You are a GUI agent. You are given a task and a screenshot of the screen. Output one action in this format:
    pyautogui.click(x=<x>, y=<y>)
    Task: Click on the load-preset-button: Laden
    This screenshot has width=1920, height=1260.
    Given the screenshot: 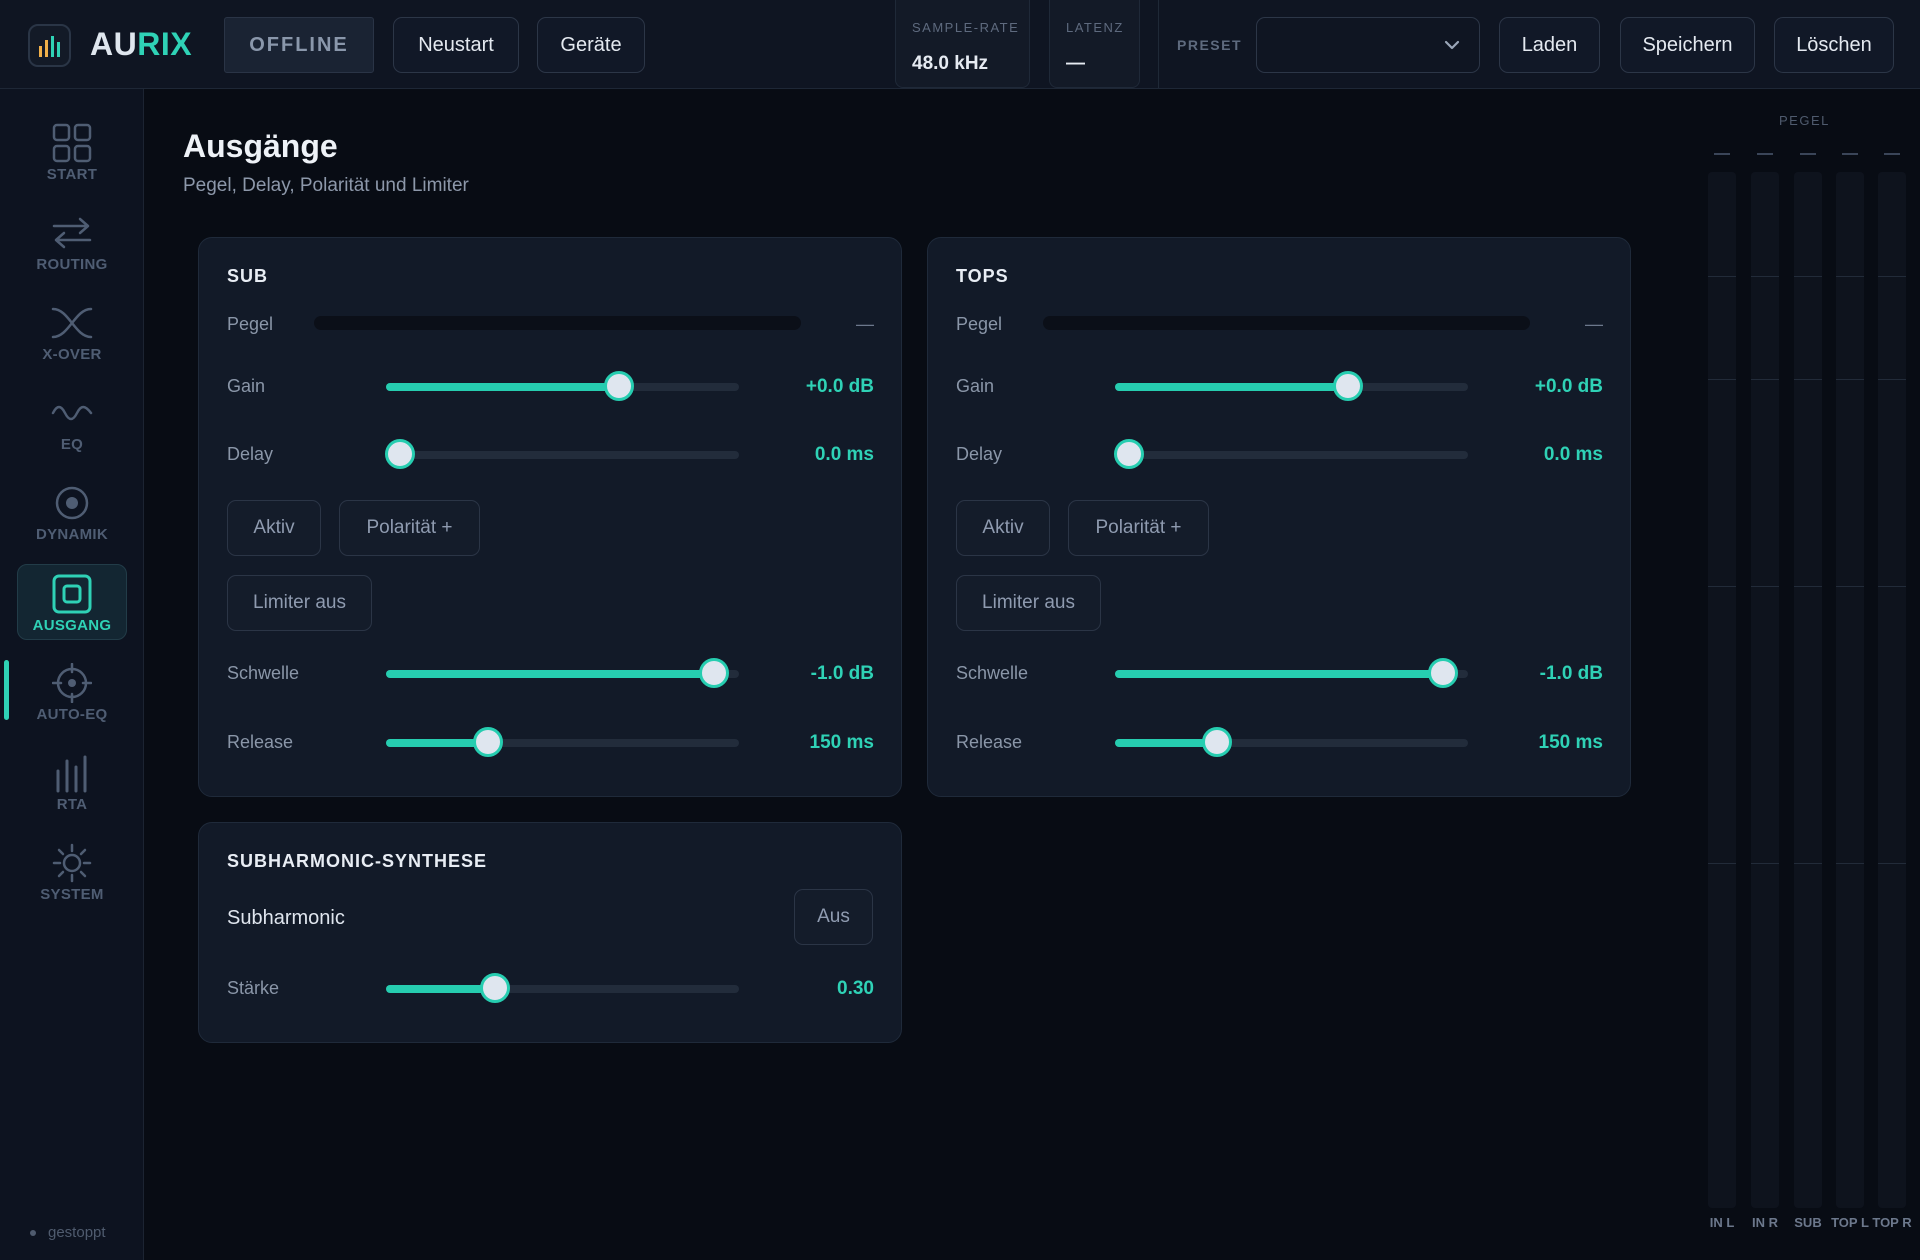 What is the action you would take?
    pyautogui.click(x=1549, y=45)
    